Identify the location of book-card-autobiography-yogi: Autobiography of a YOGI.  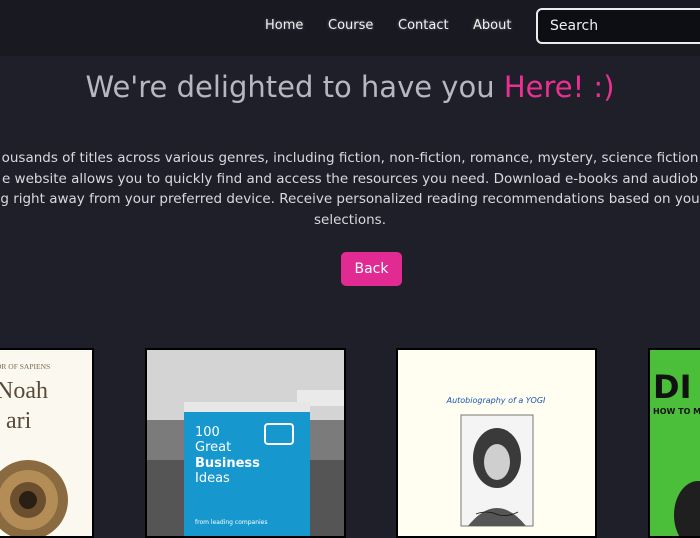
(496, 443).